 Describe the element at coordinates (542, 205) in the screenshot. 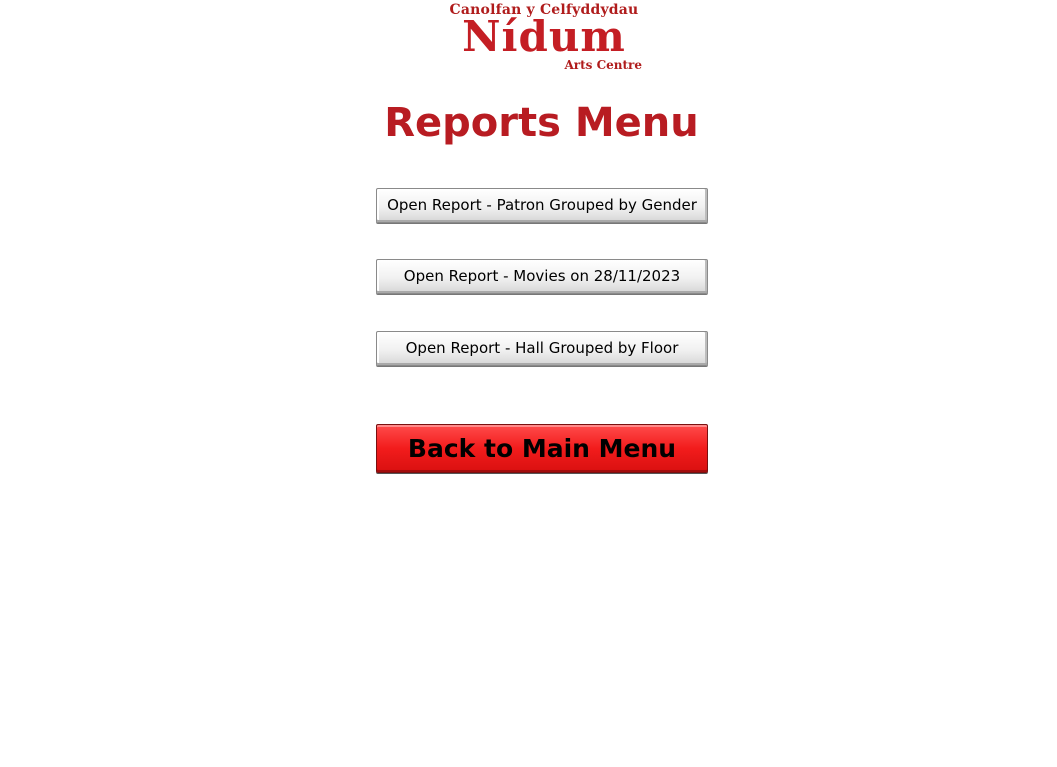

I see `patron-gender-report-button: Open Report - Patron Grouped by Gender` at that location.